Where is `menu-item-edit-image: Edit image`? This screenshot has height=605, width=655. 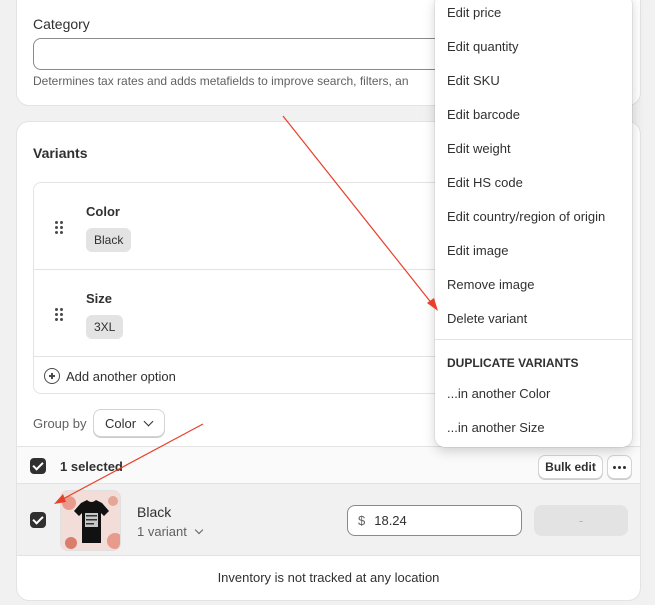
menu-item-edit-image: Edit image is located at coordinates (477, 250).